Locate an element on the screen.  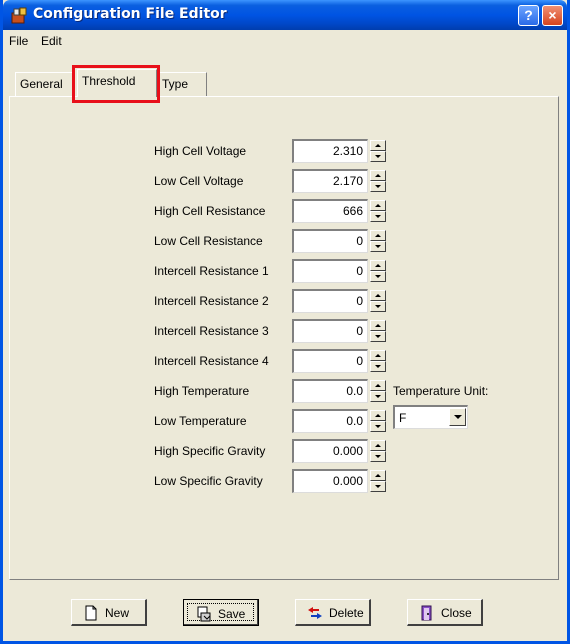
intercell-resistance-3-input: 0 is located at coordinates (330, 331).